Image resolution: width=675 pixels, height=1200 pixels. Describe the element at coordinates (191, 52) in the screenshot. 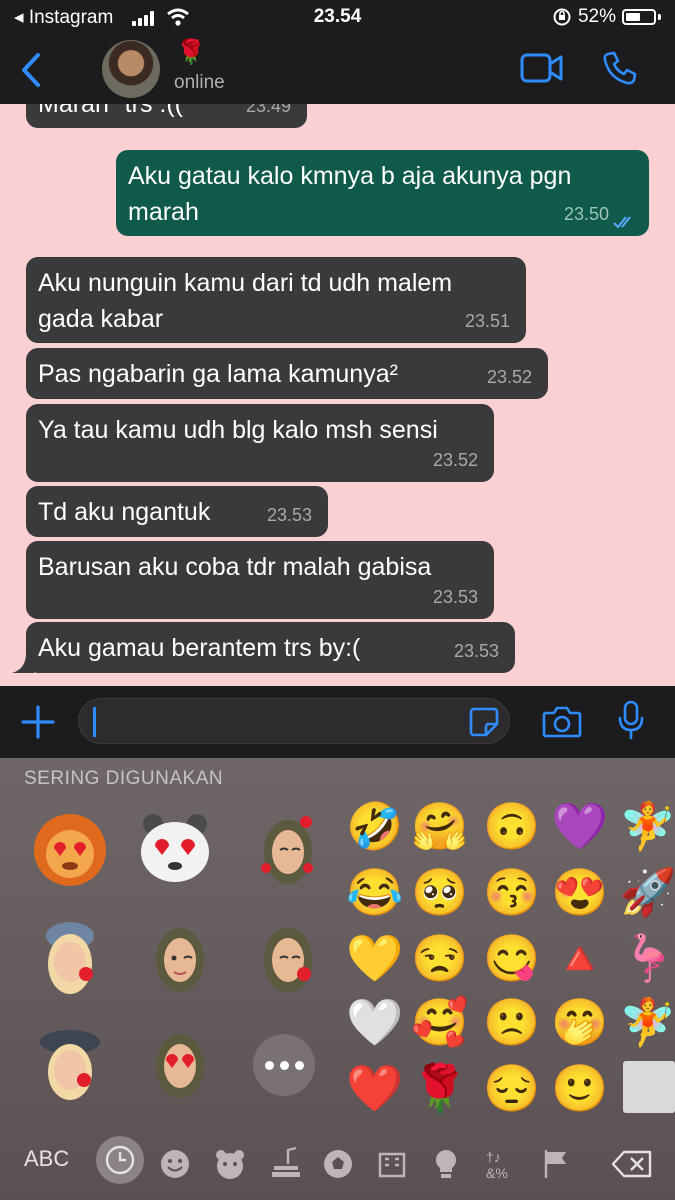

I see `contact-name: 🌹` at that location.